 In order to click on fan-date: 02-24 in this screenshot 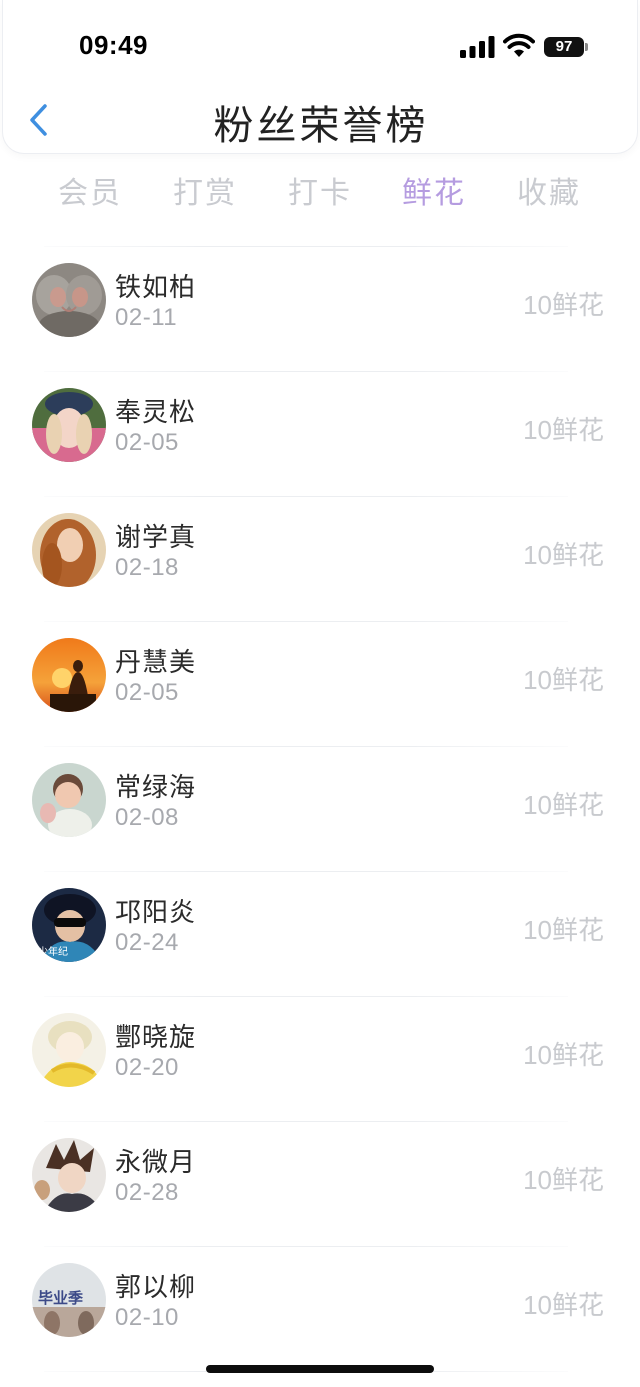, I will do `click(147, 942)`.